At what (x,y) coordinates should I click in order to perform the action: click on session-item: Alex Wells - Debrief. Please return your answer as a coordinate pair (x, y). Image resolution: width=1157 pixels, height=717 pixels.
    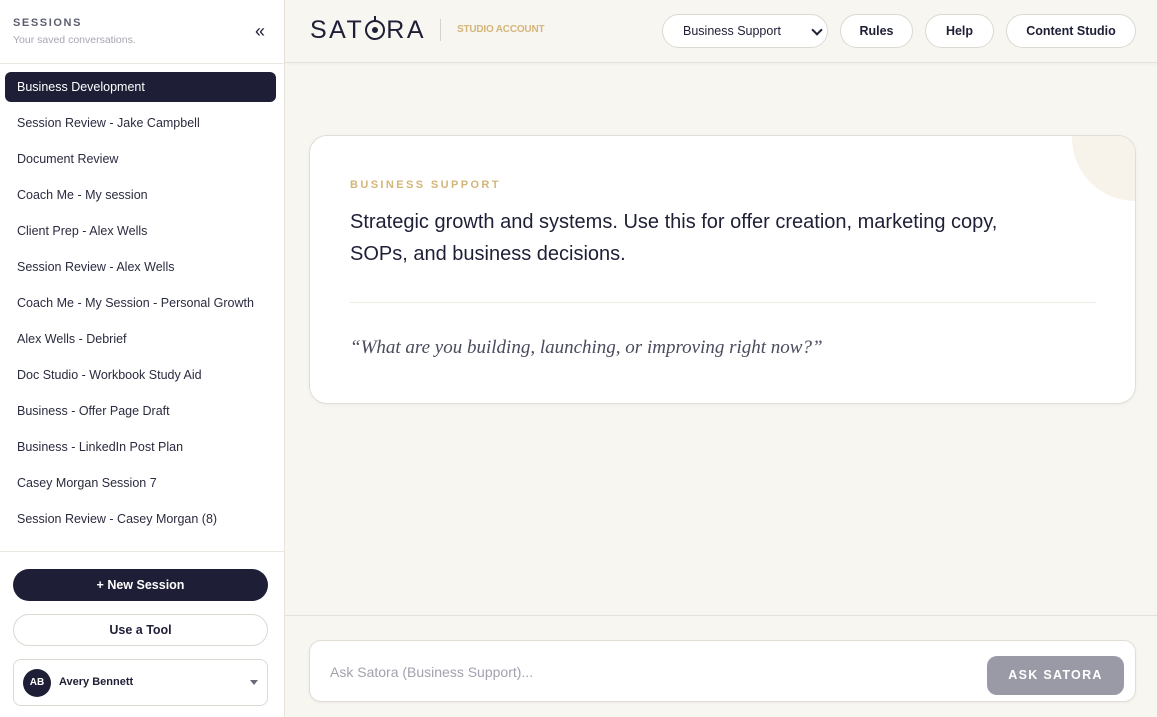
    Looking at the image, I should click on (140, 339).